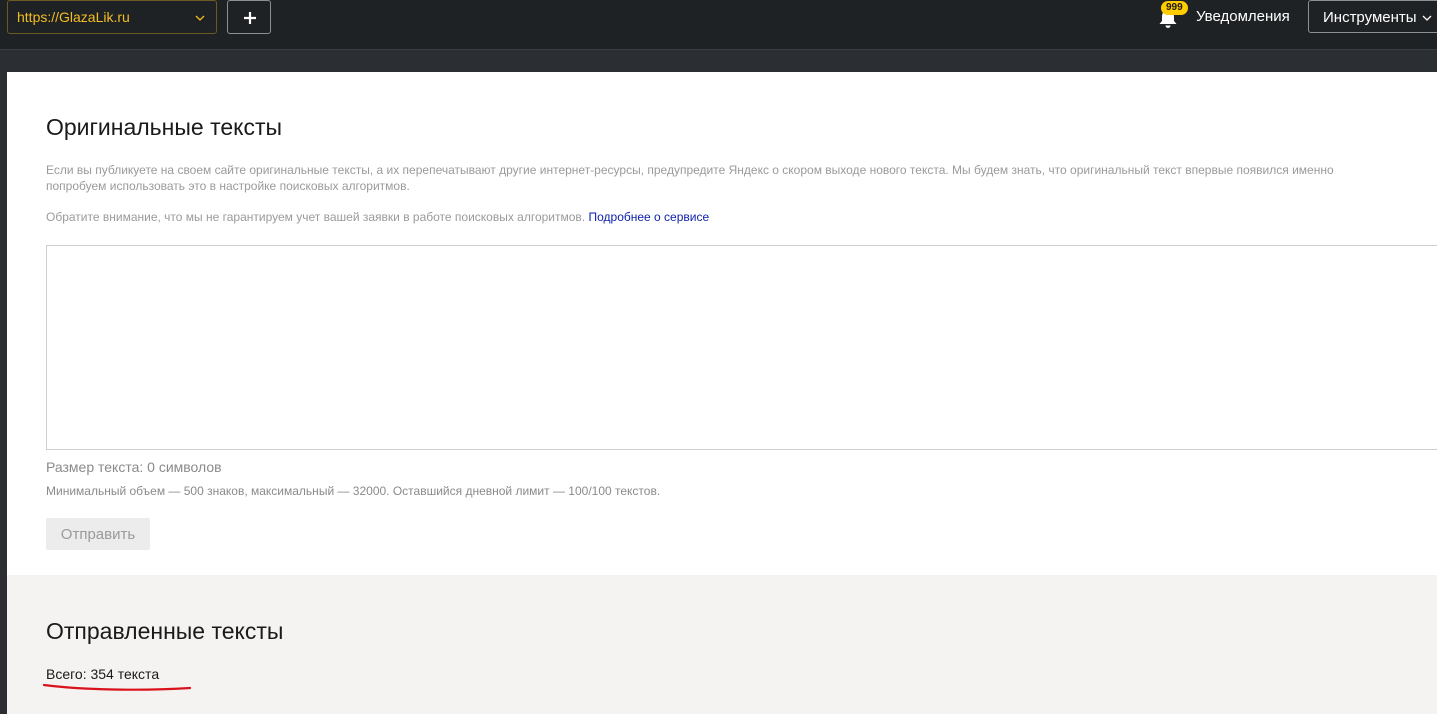 The image size is (1437, 714). I want to click on notifications-link: Уведомления, so click(1243, 16).